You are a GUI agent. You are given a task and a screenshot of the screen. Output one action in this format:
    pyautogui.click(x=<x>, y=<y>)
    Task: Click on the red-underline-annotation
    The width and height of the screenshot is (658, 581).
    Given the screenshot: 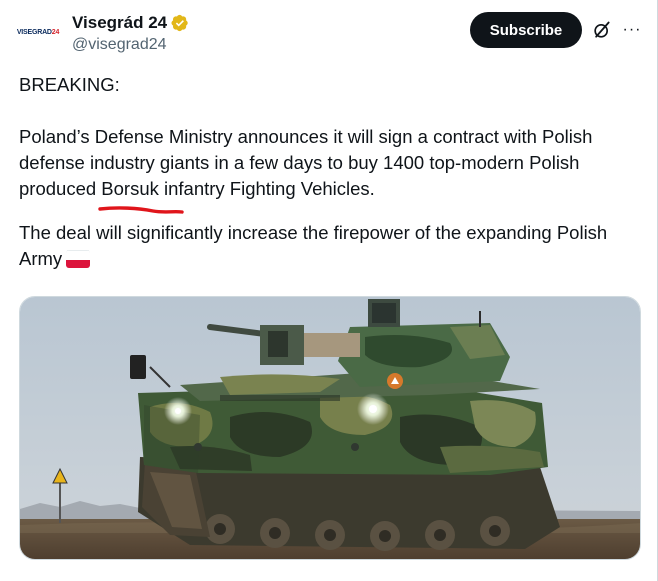 What is the action you would take?
    pyautogui.click(x=141, y=210)
    